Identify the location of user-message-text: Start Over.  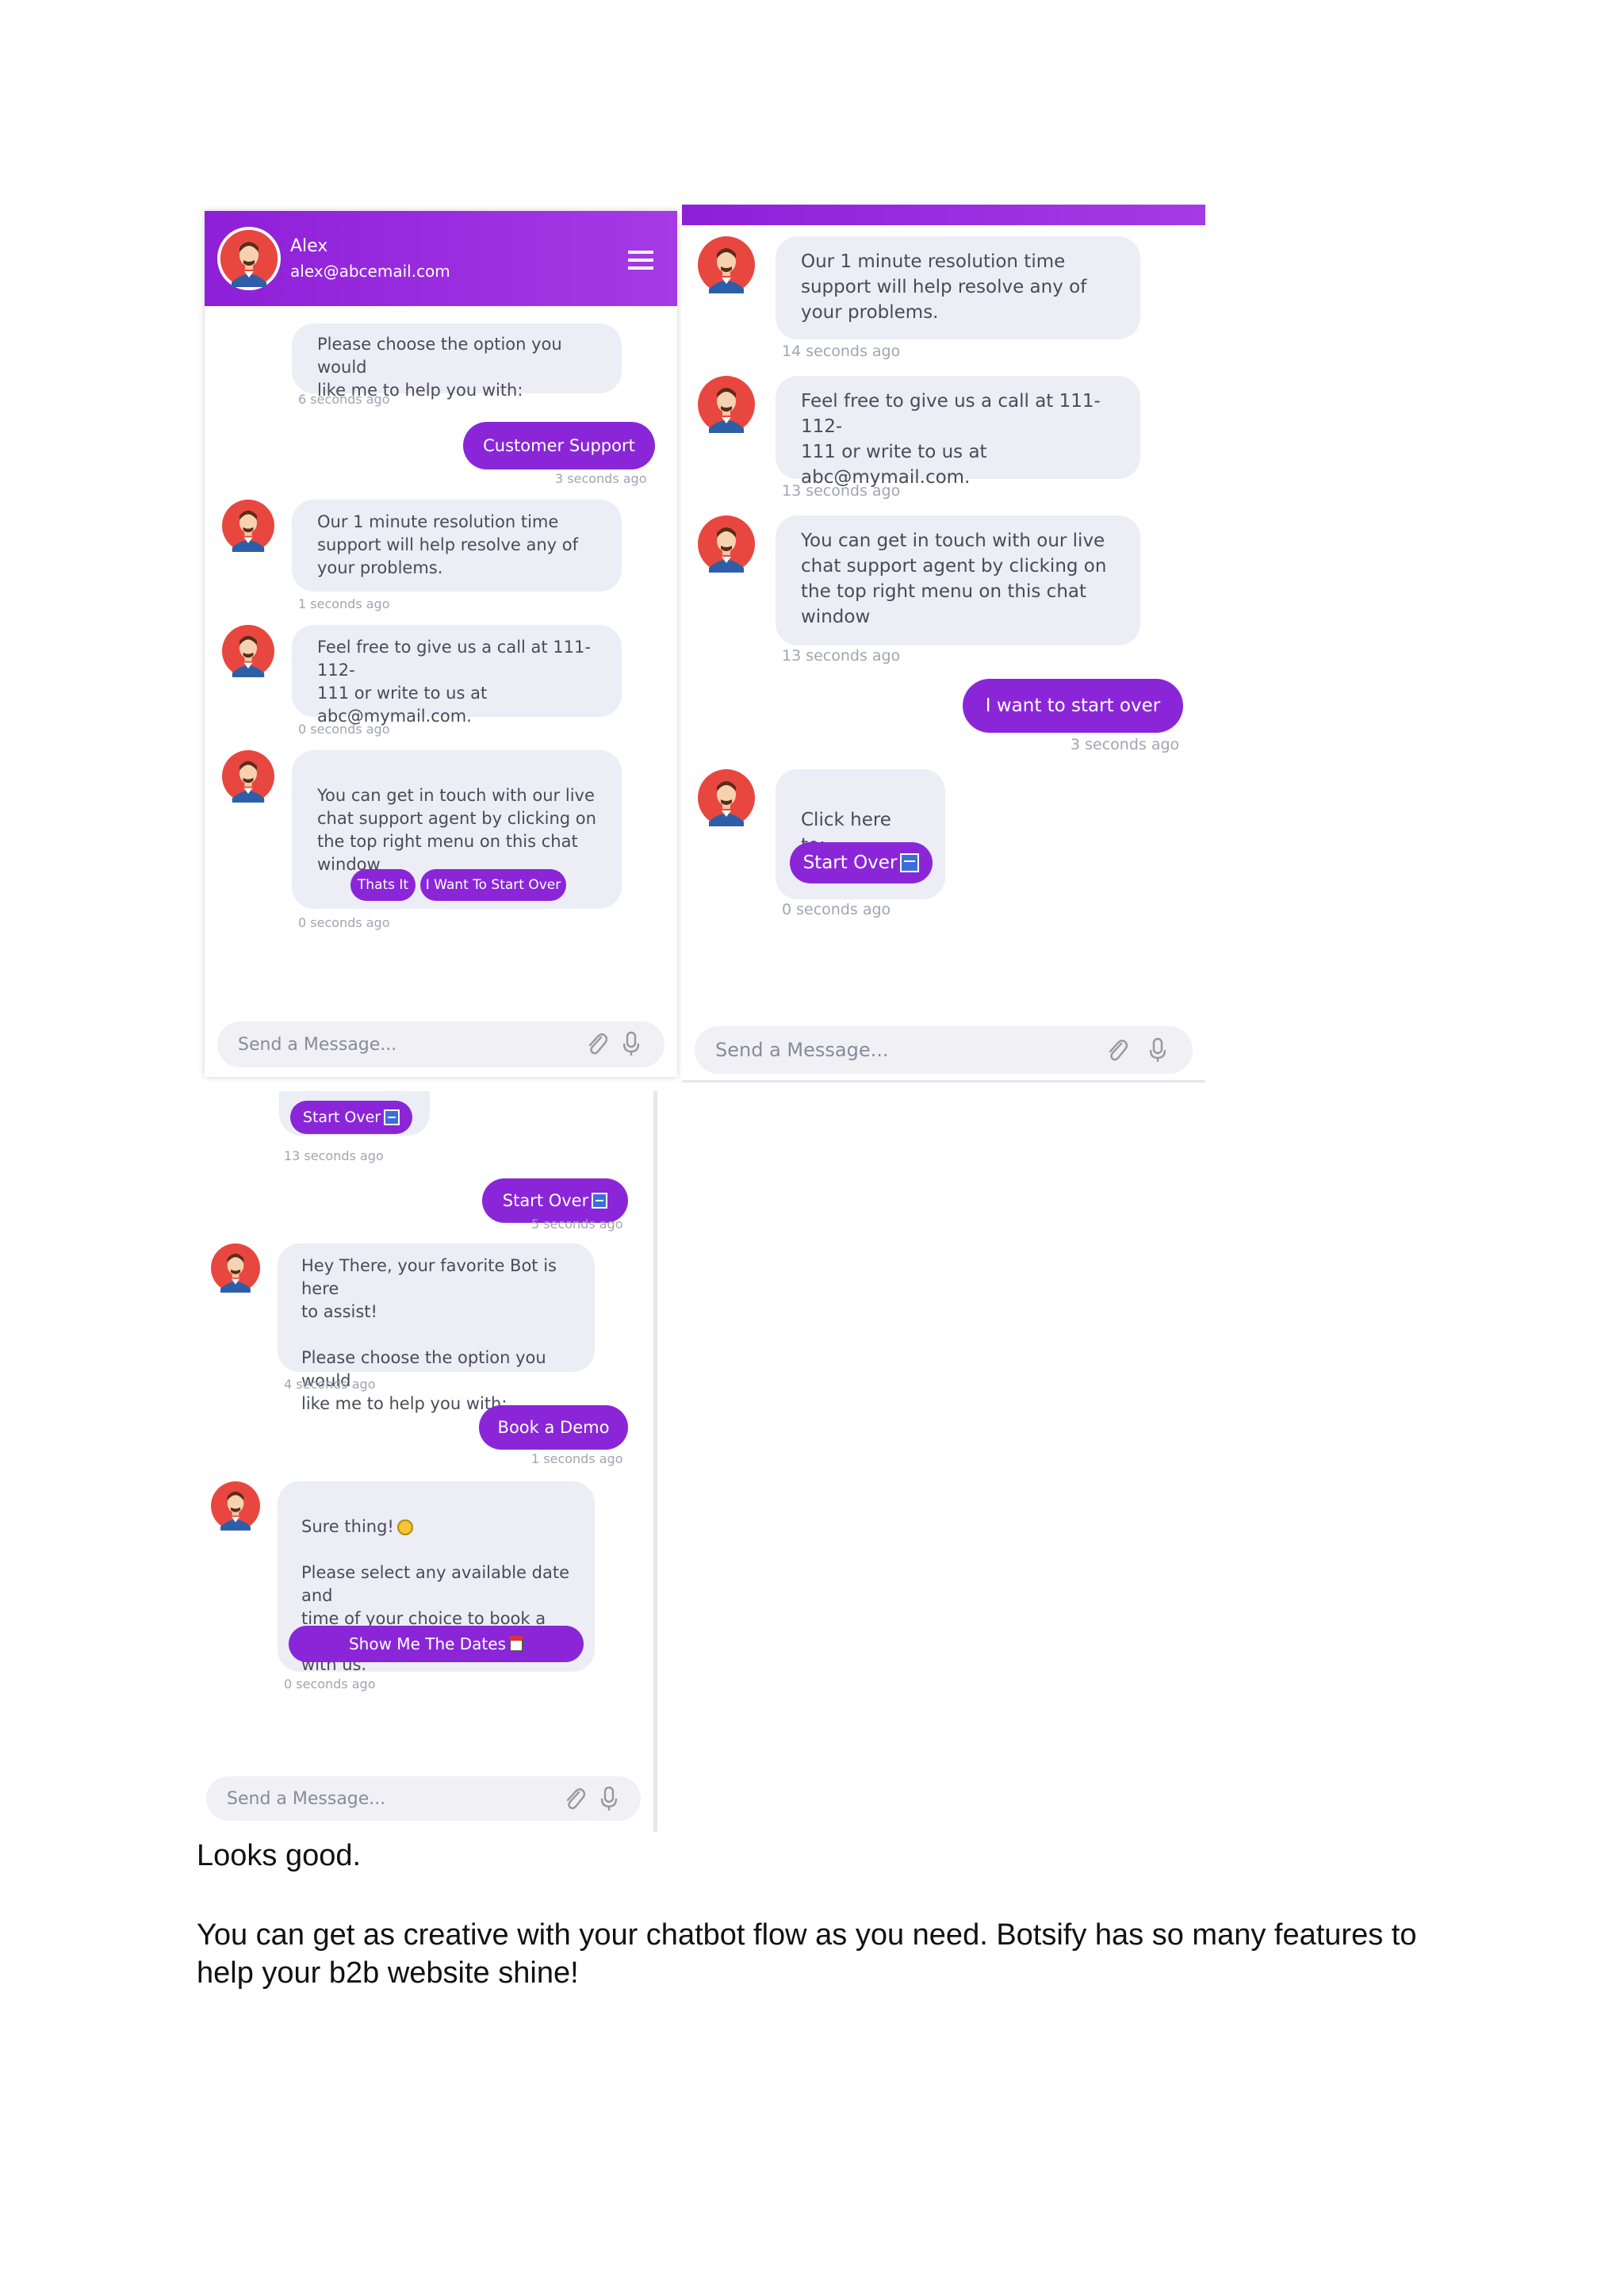
(545, 1200).